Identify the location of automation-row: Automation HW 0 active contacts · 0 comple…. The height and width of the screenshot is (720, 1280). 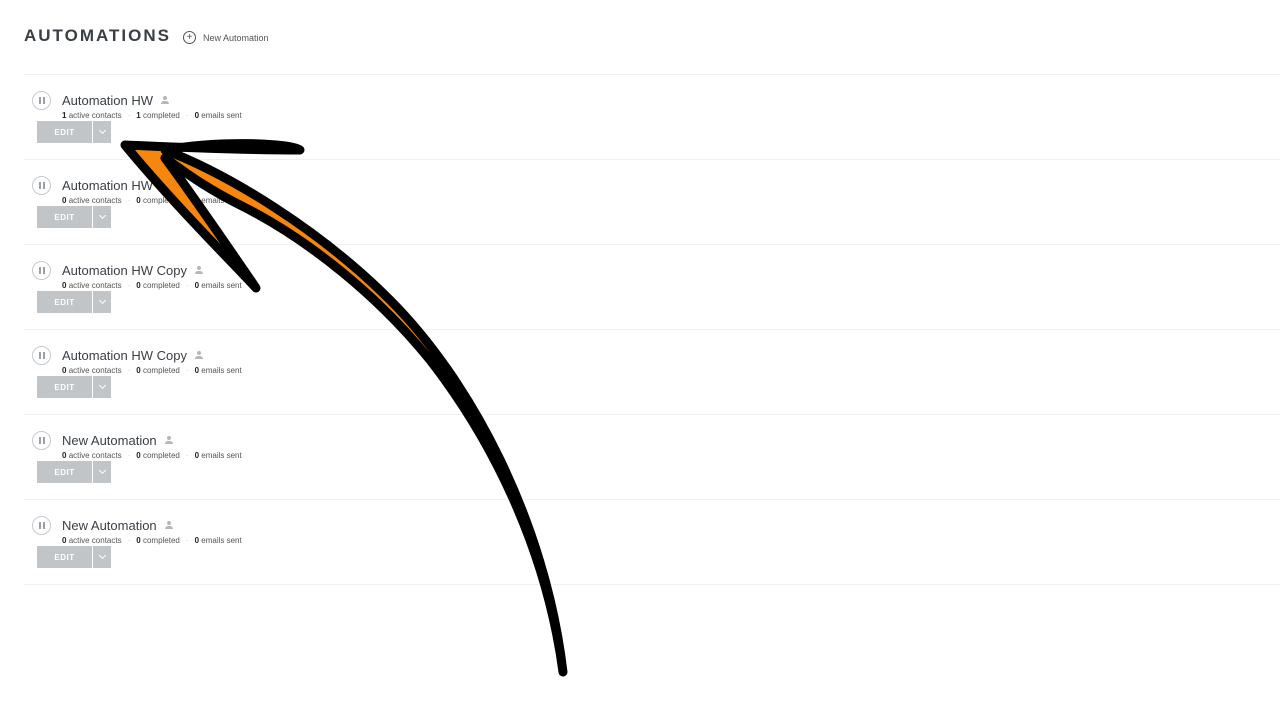
(652, 202).